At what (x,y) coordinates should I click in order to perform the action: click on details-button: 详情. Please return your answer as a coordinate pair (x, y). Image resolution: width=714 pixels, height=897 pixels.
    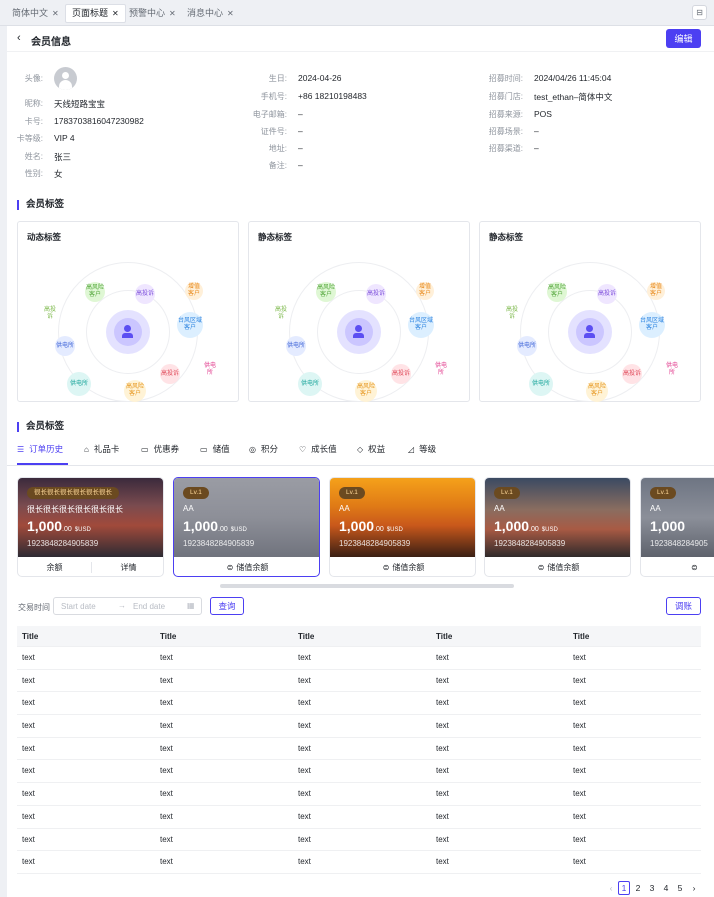
    Looking at the image, I should click on (127, 566).